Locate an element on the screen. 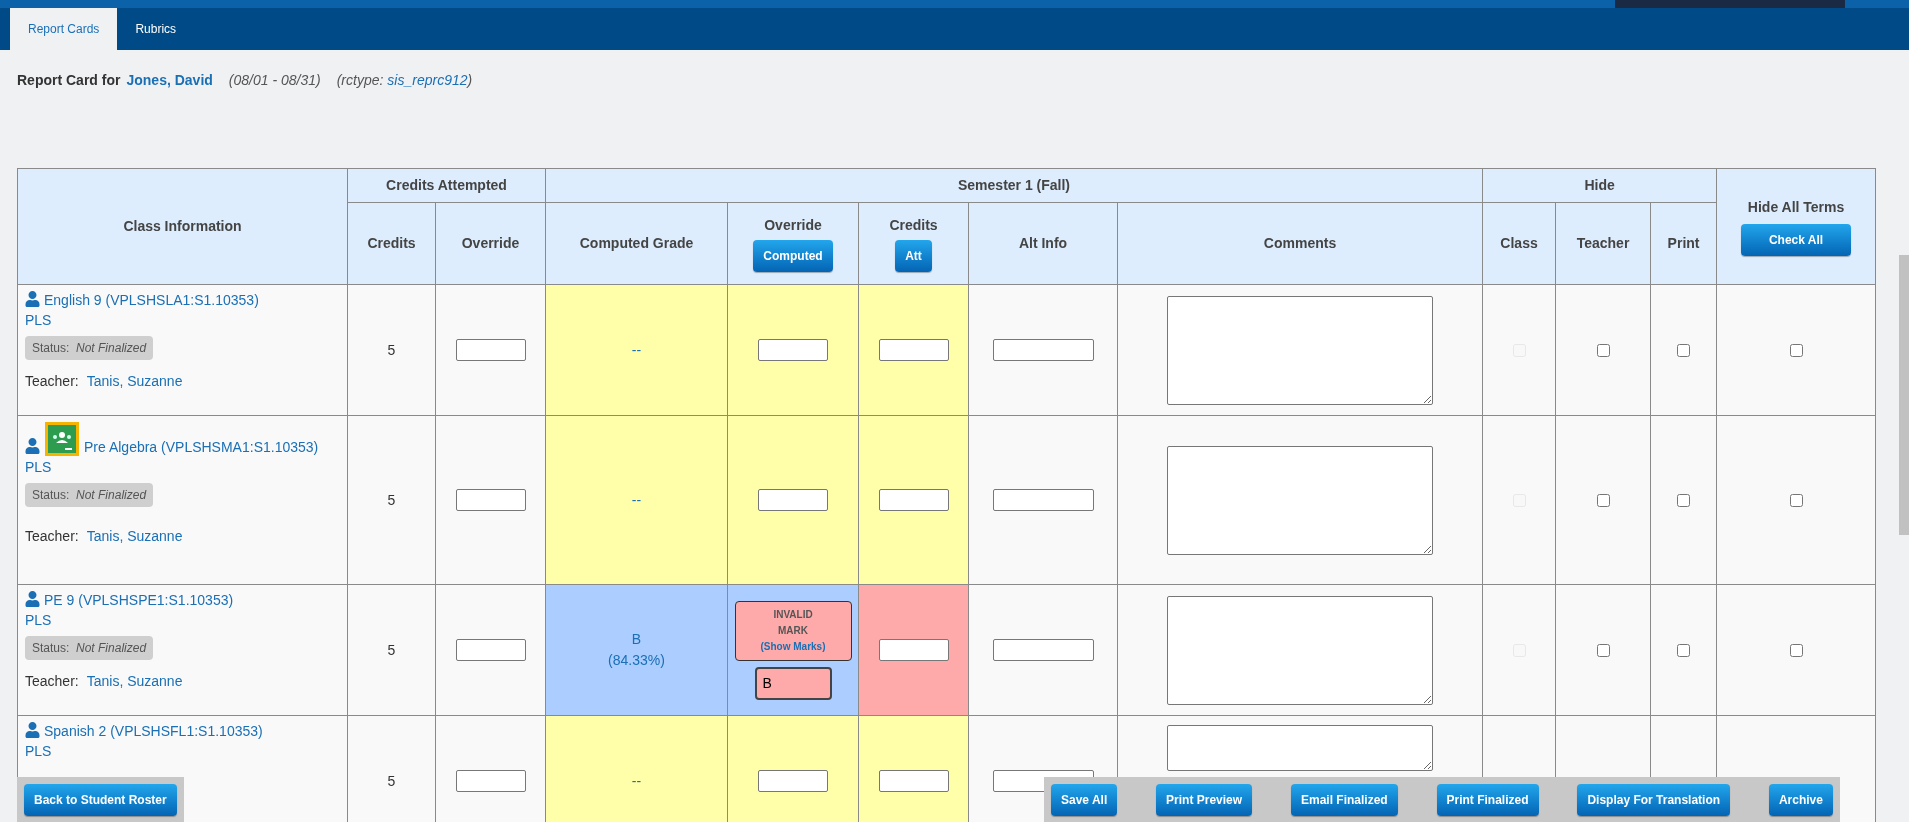 This screenshot has width=1909, height=822. action-button: Email Finalized is located at coordinates (1344, 799).